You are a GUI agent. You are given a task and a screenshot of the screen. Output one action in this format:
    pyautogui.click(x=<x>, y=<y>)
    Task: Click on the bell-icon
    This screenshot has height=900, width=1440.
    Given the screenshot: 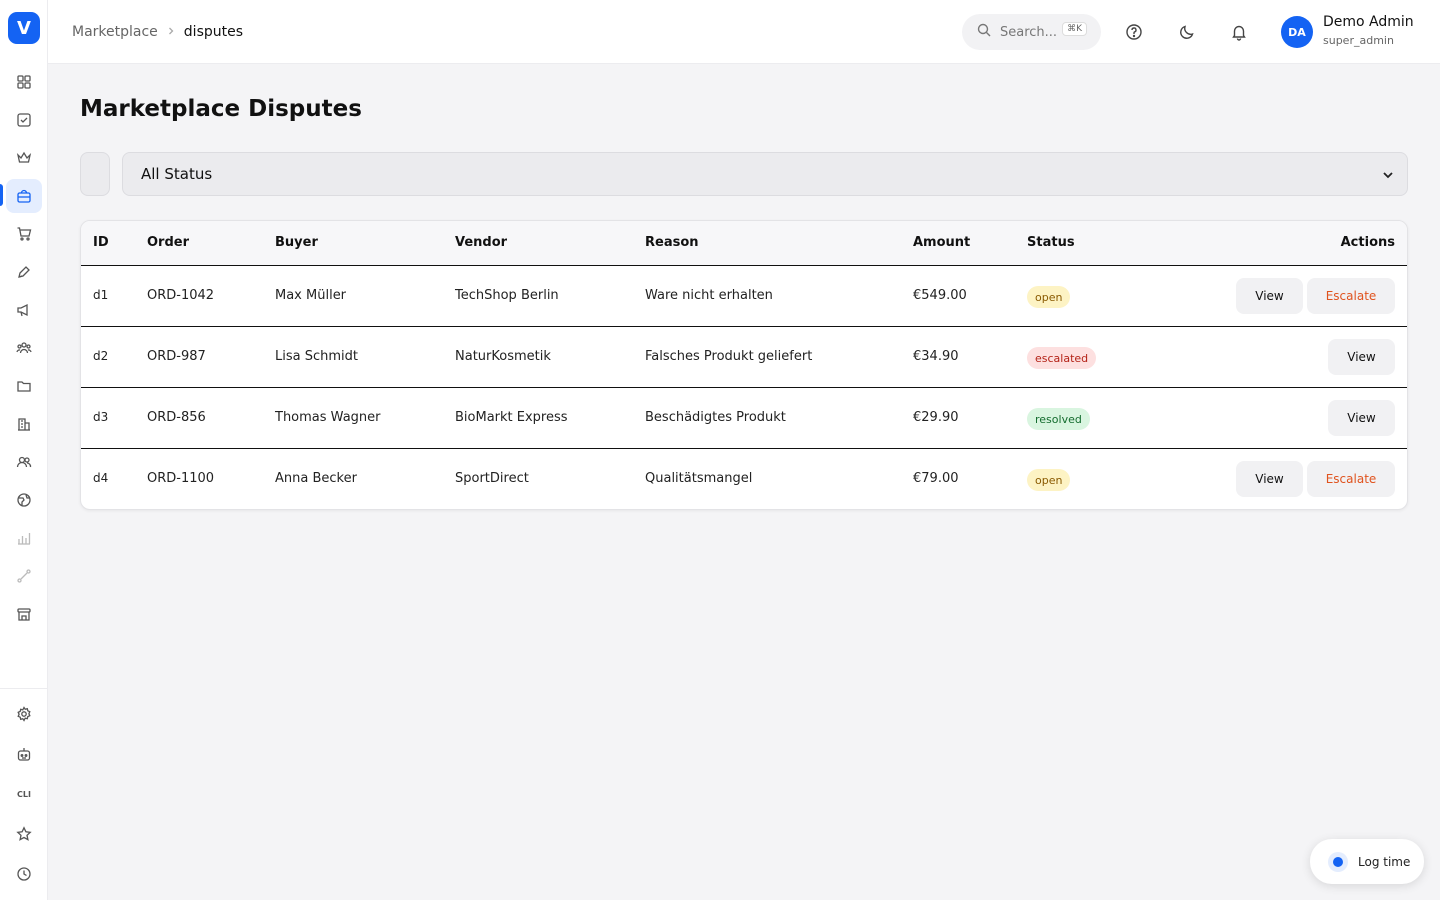 What is the action you would take?
    pyautogui.click(x=1239, y=32)
    